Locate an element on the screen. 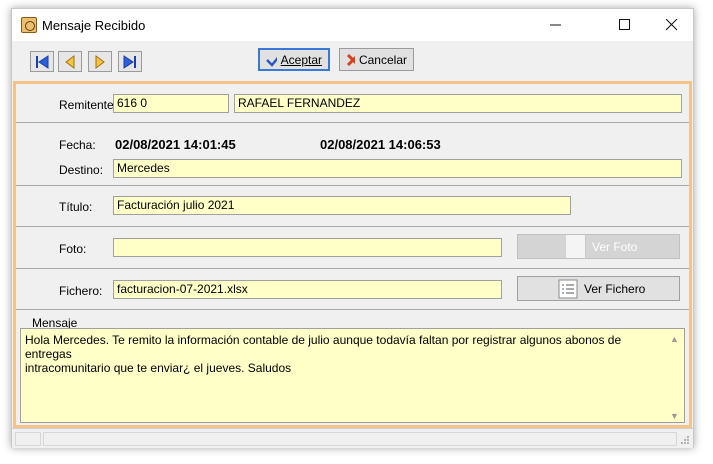 Image resolution: width=713 pixels, height=464 pixels. window-title: Mensaje Recibido is located at coordinates (94, 25).